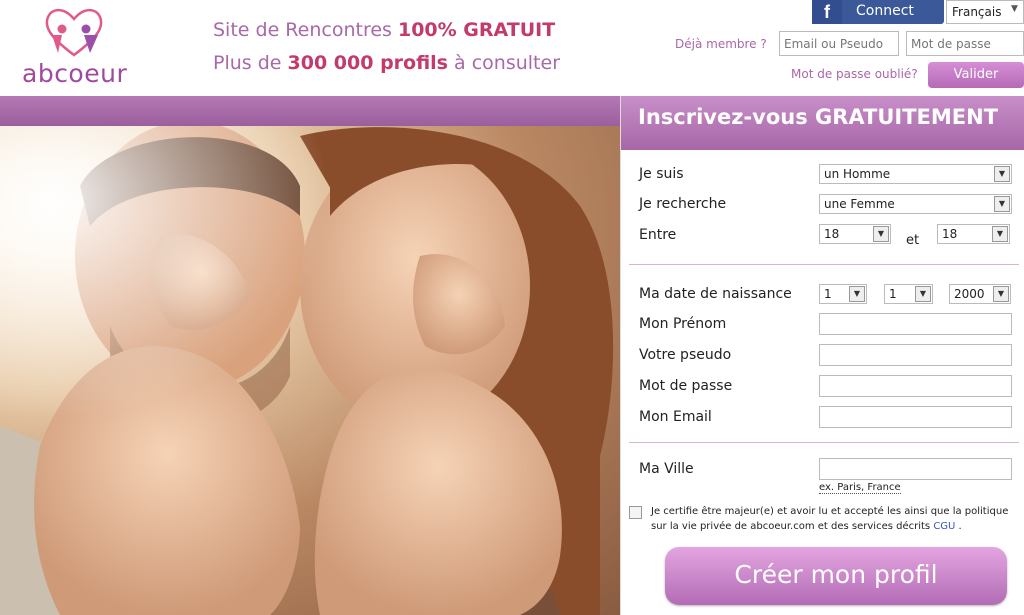 This screenshot has height=615, width=1024. I want to click on ville-label: Ma Ville, so click(666, 469).